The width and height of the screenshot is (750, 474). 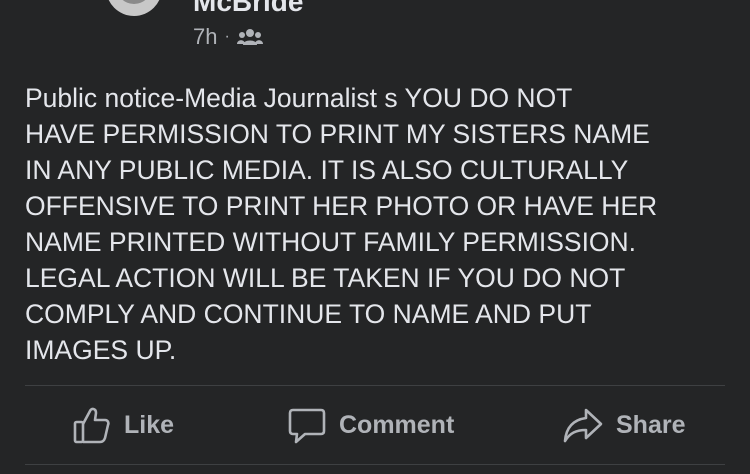 I want to click on avatar, so click(x=134, y=8).